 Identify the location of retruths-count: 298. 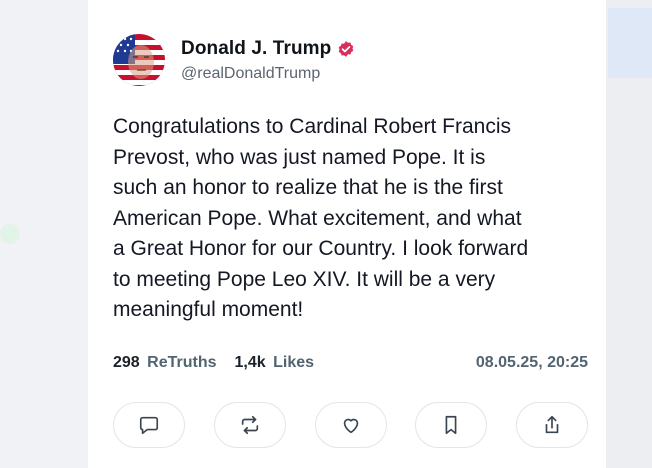
(126, 362).